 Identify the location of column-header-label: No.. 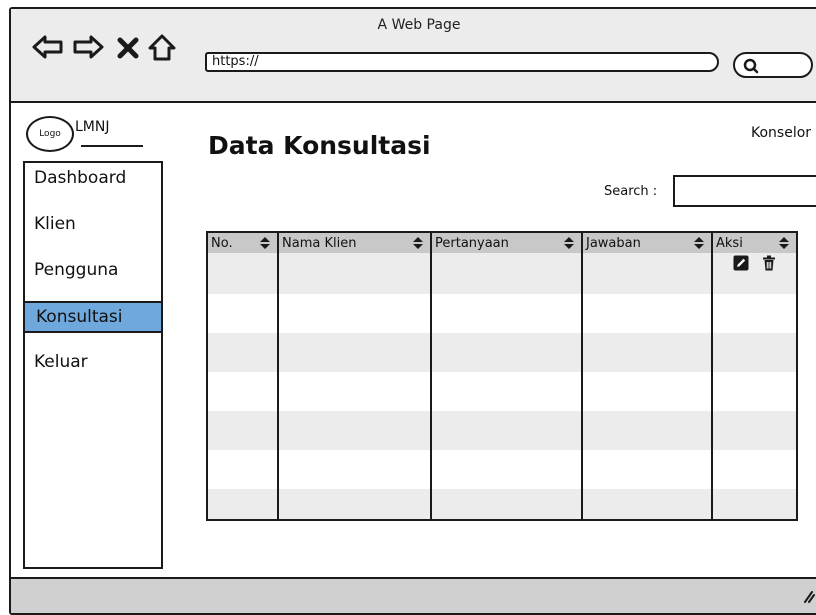
(222, 243).